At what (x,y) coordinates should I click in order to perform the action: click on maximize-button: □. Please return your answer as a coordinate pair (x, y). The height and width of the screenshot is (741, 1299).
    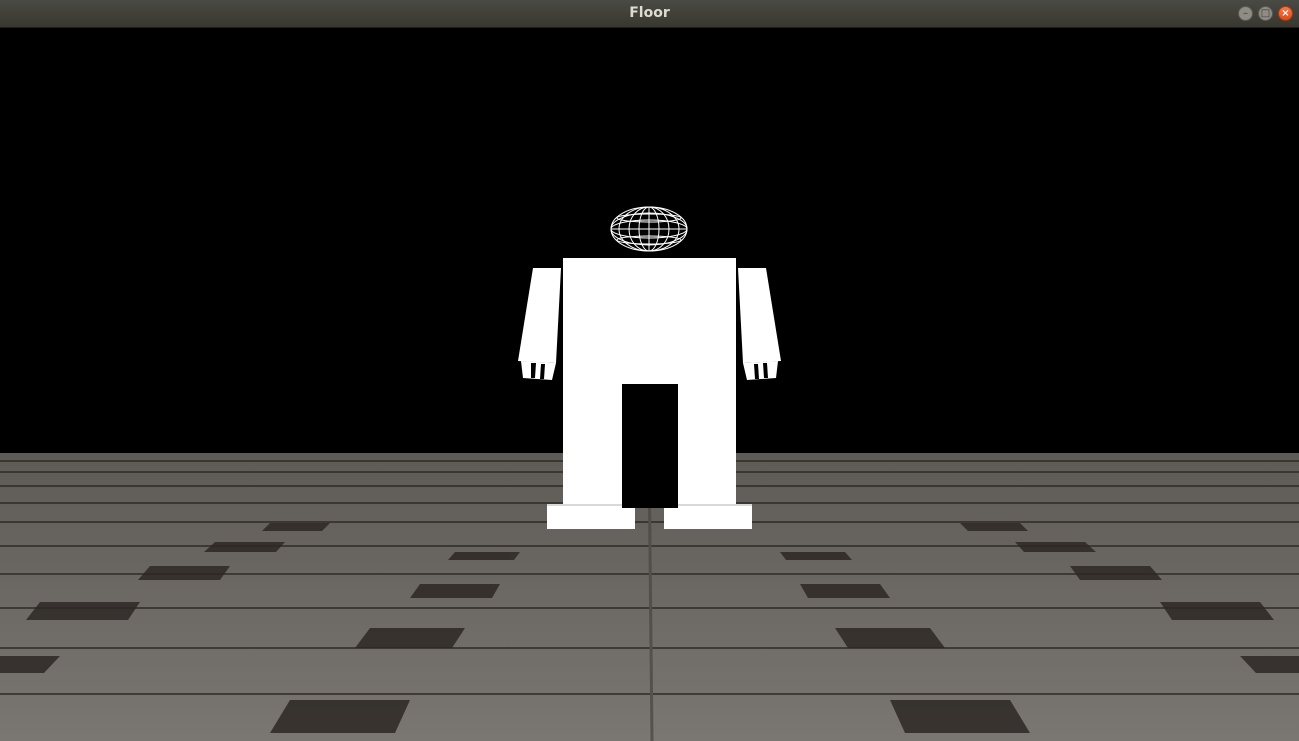
    Looking at the image, I should click on (1265, 13).